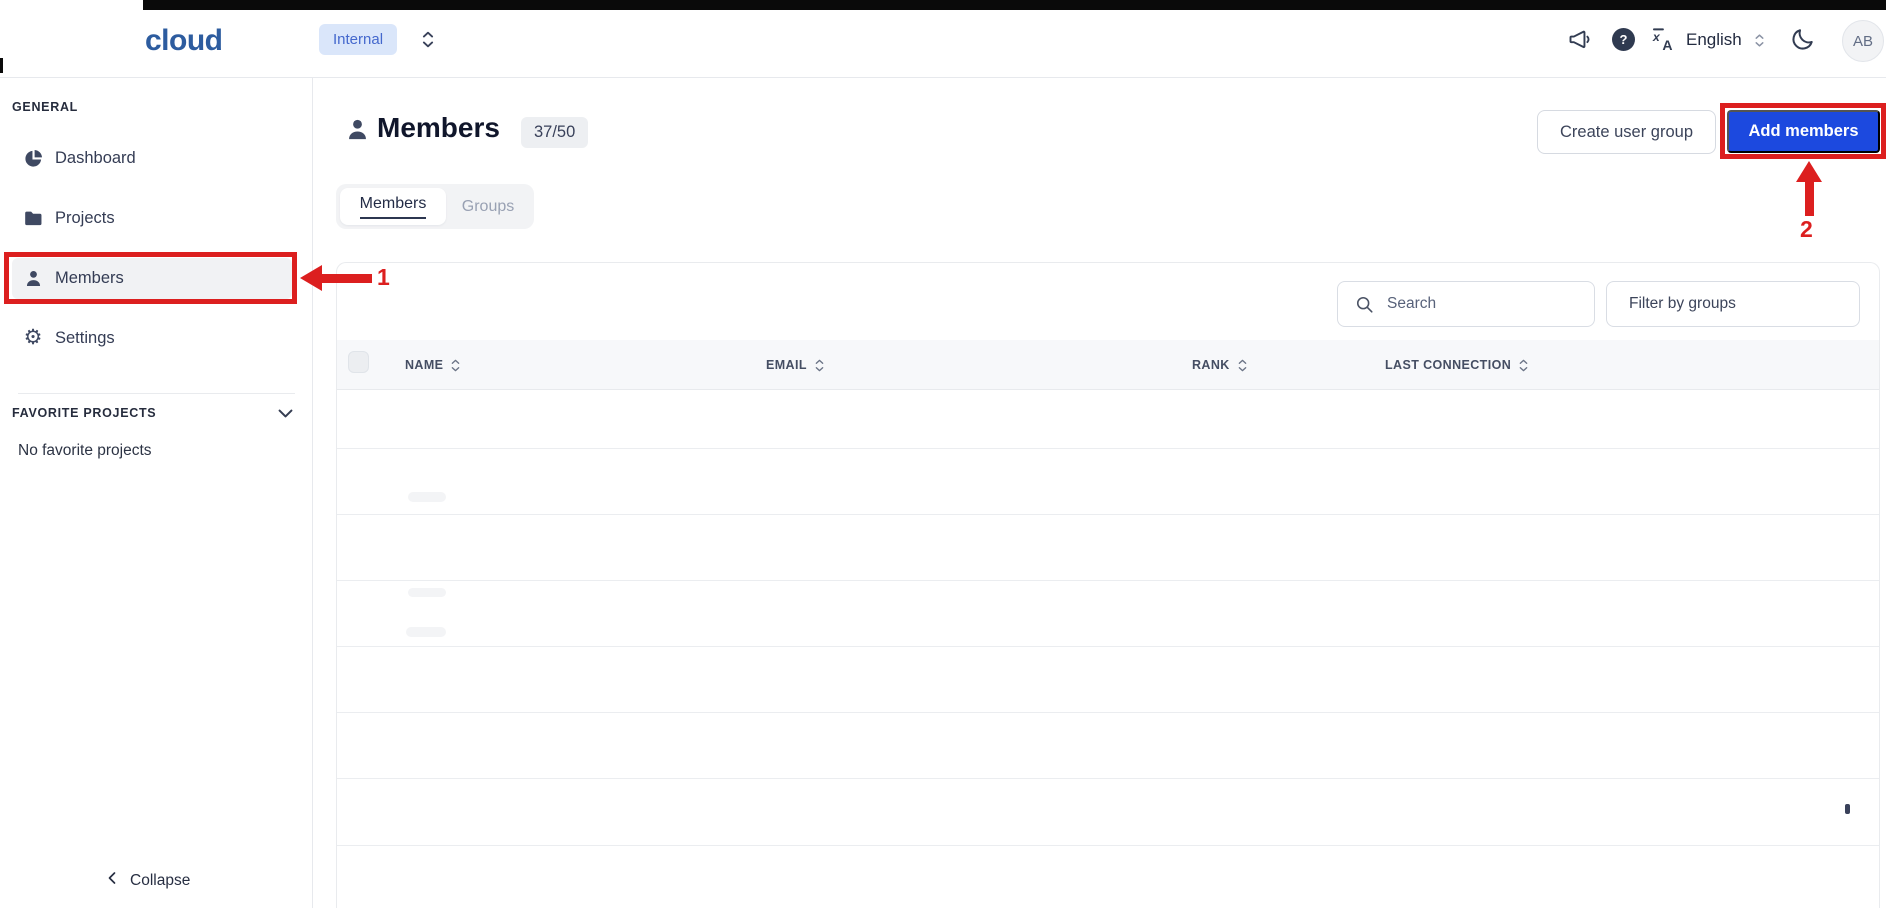  Describe the element at coordinates (85, 337) in the screenshot. I see `sidebar-item-label: Settings` at that location.